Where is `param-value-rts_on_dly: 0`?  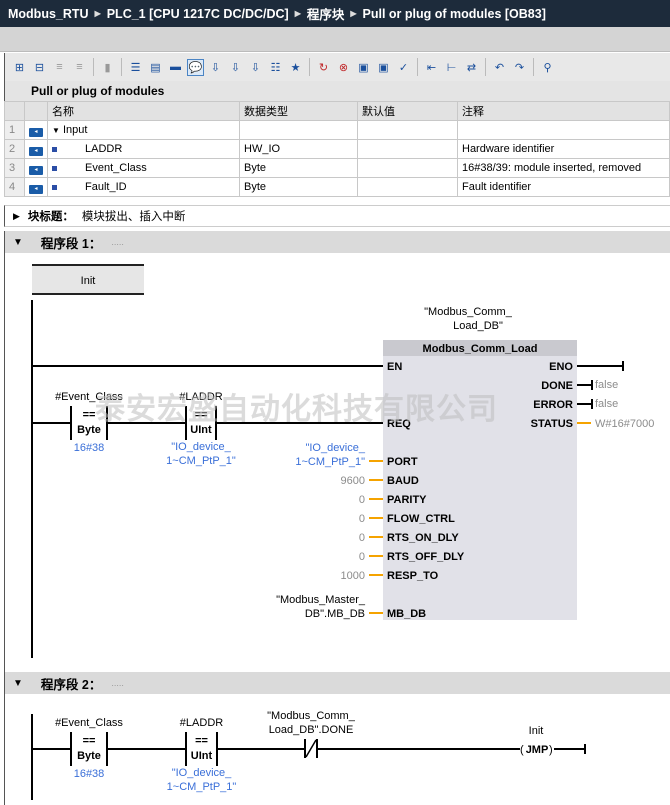 param-value-rts_on_dly: 0 is located at coordinates (362, 538).